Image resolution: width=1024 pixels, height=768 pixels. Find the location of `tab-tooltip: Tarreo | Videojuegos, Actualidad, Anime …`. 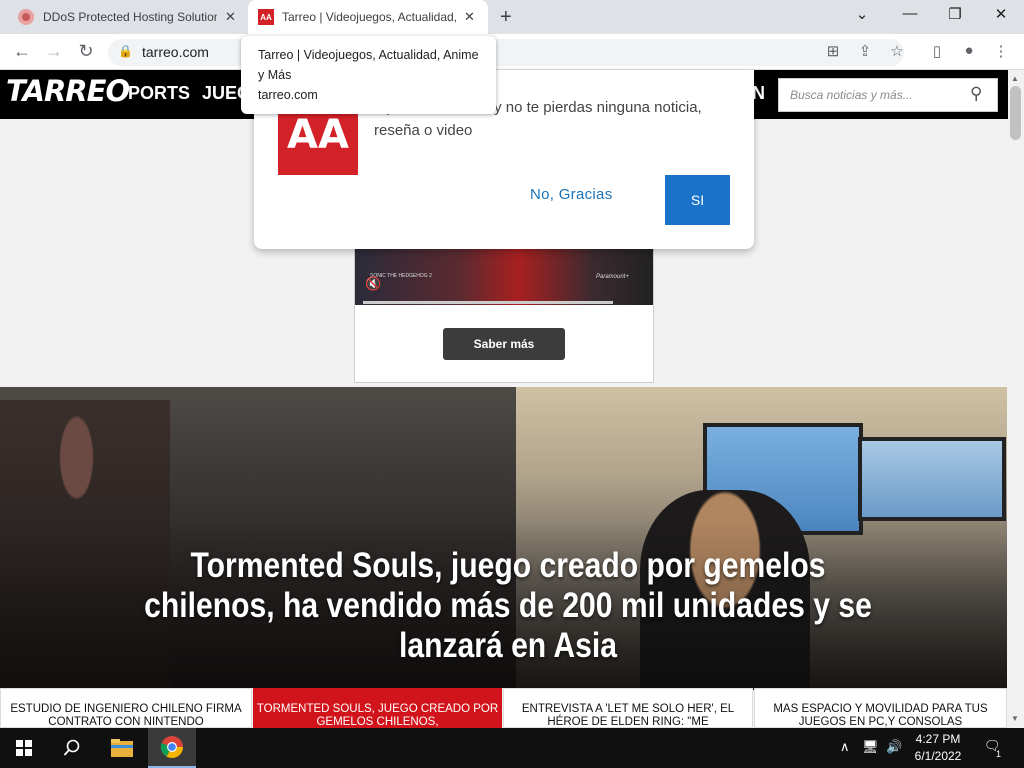

tab-tooltip: Tarreo | Videojuegos, Actualidad, Anime … is located at coordinates (368, 75).